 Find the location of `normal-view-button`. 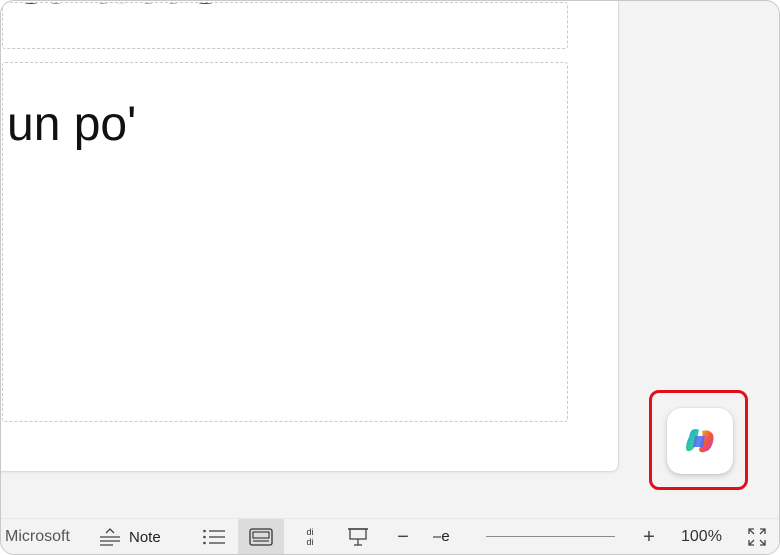

normal-view-button is located at coordinates (261, 536).